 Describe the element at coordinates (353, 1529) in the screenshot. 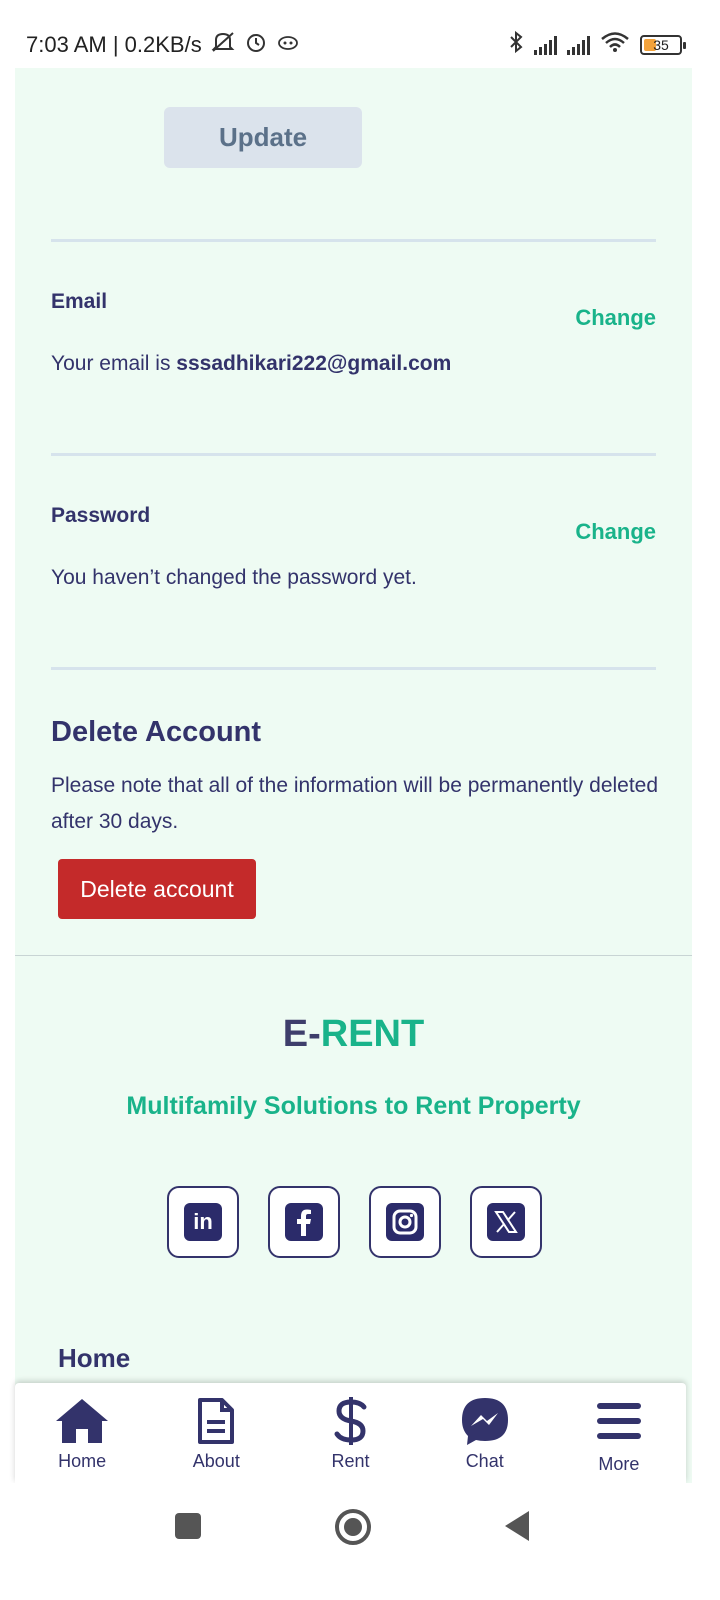

I see `home-nav-button` at that location.